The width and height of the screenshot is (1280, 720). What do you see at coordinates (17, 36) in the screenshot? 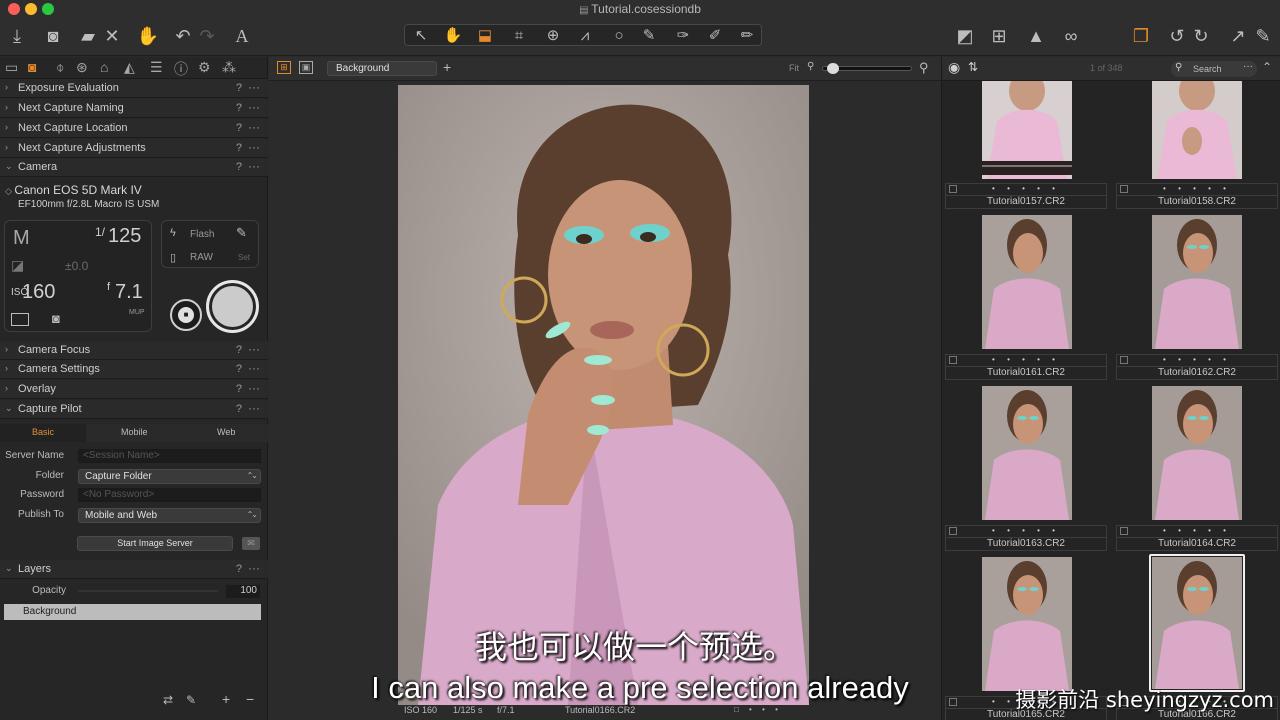
I see `download-icon: ⤓` at bounding box center [17, 36].